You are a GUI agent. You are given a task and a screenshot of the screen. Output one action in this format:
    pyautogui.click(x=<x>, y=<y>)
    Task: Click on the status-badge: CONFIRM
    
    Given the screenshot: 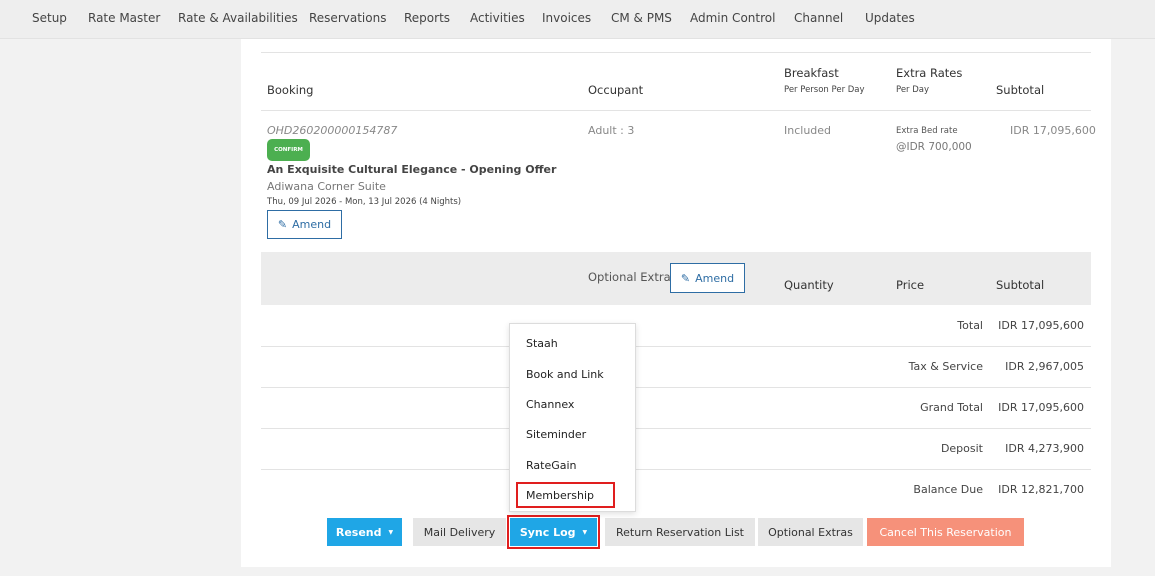 What is the action you would take?
    pyautogui.click(x=288, y=150)
    